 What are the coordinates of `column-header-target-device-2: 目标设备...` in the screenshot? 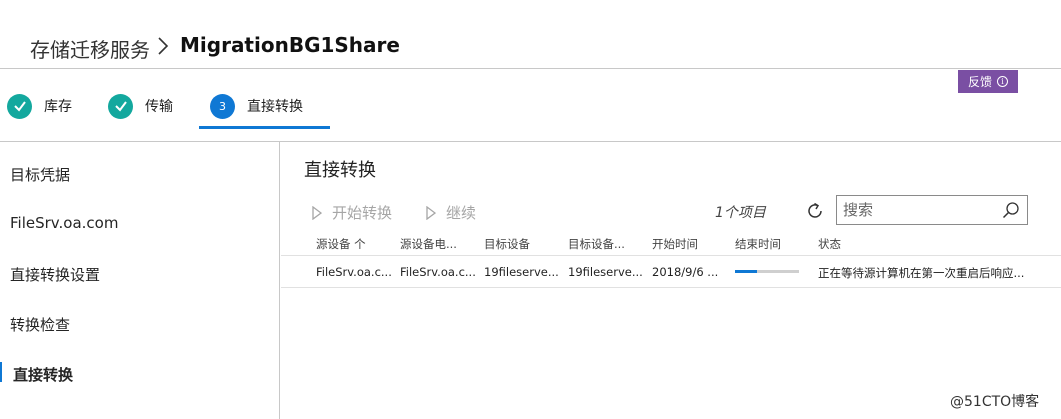 It's located at (596, 244).